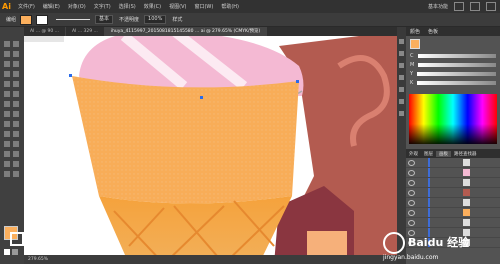 The image size is (500, 264). Describe the element at coordinates (7, 124) in the screenshot. I see `shape-builder-tool-icon` at that location.